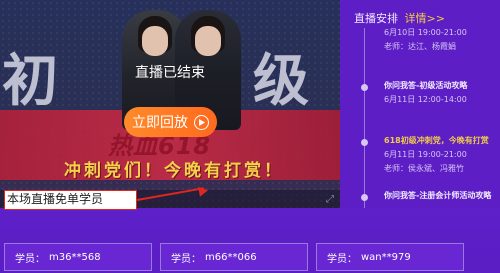  I want to click on live-ended-text: 直播已结束, so click(170, 73).